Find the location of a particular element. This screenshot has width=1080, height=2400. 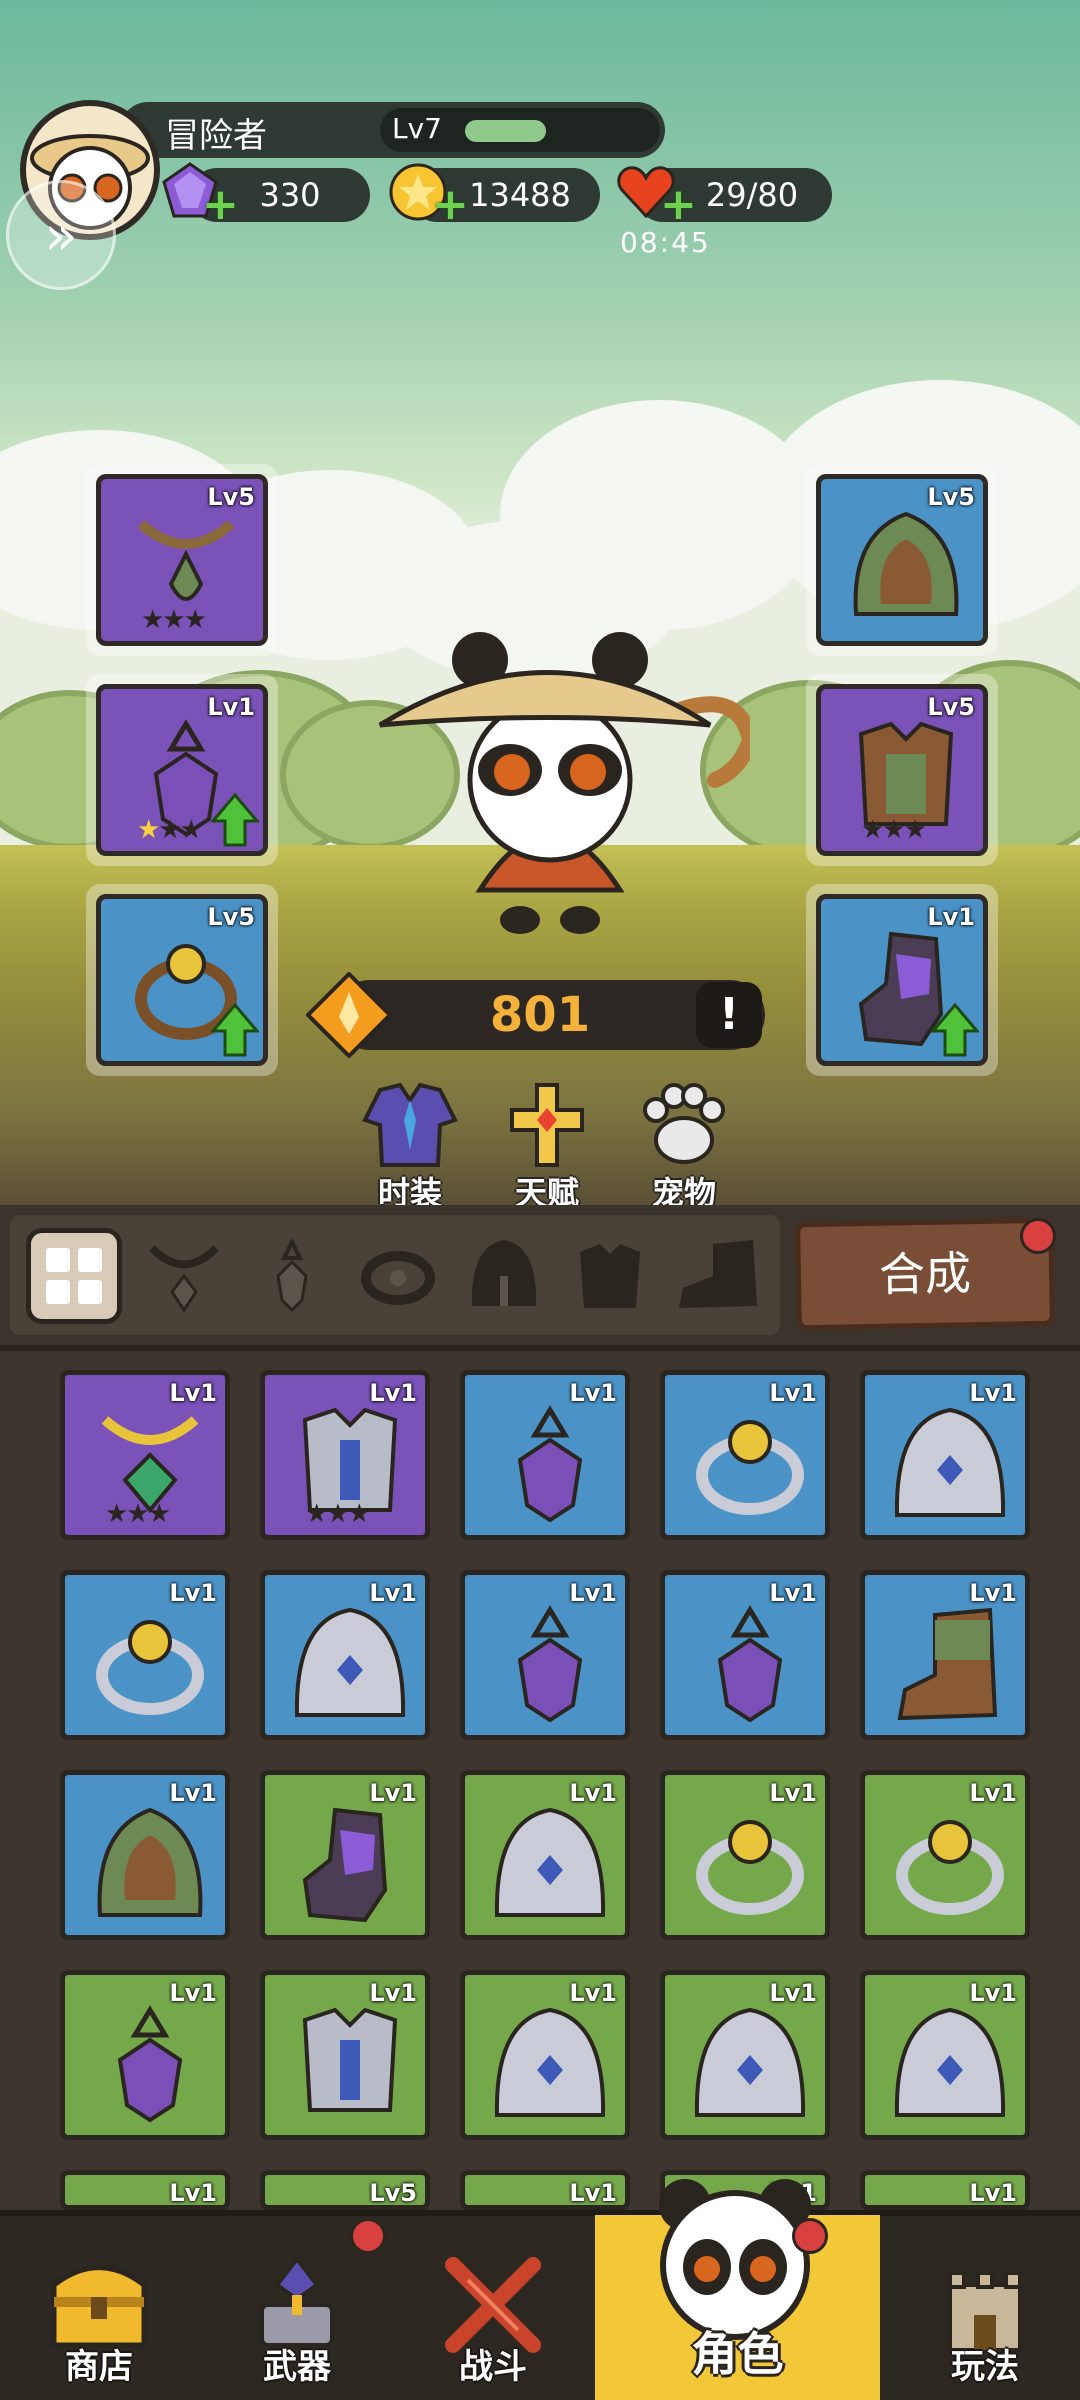

combat-power-value: 801 is located at coordinates (540, 1015).